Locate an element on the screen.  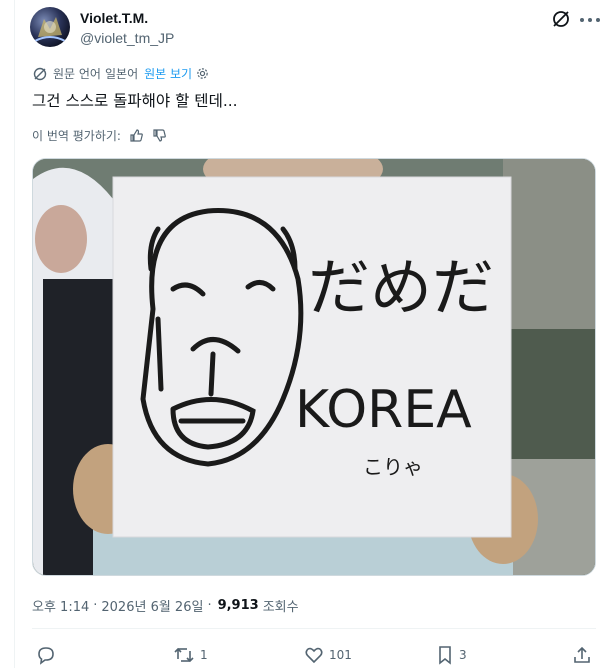
bookmark-count: 3 is located at coordinates (463, 655).